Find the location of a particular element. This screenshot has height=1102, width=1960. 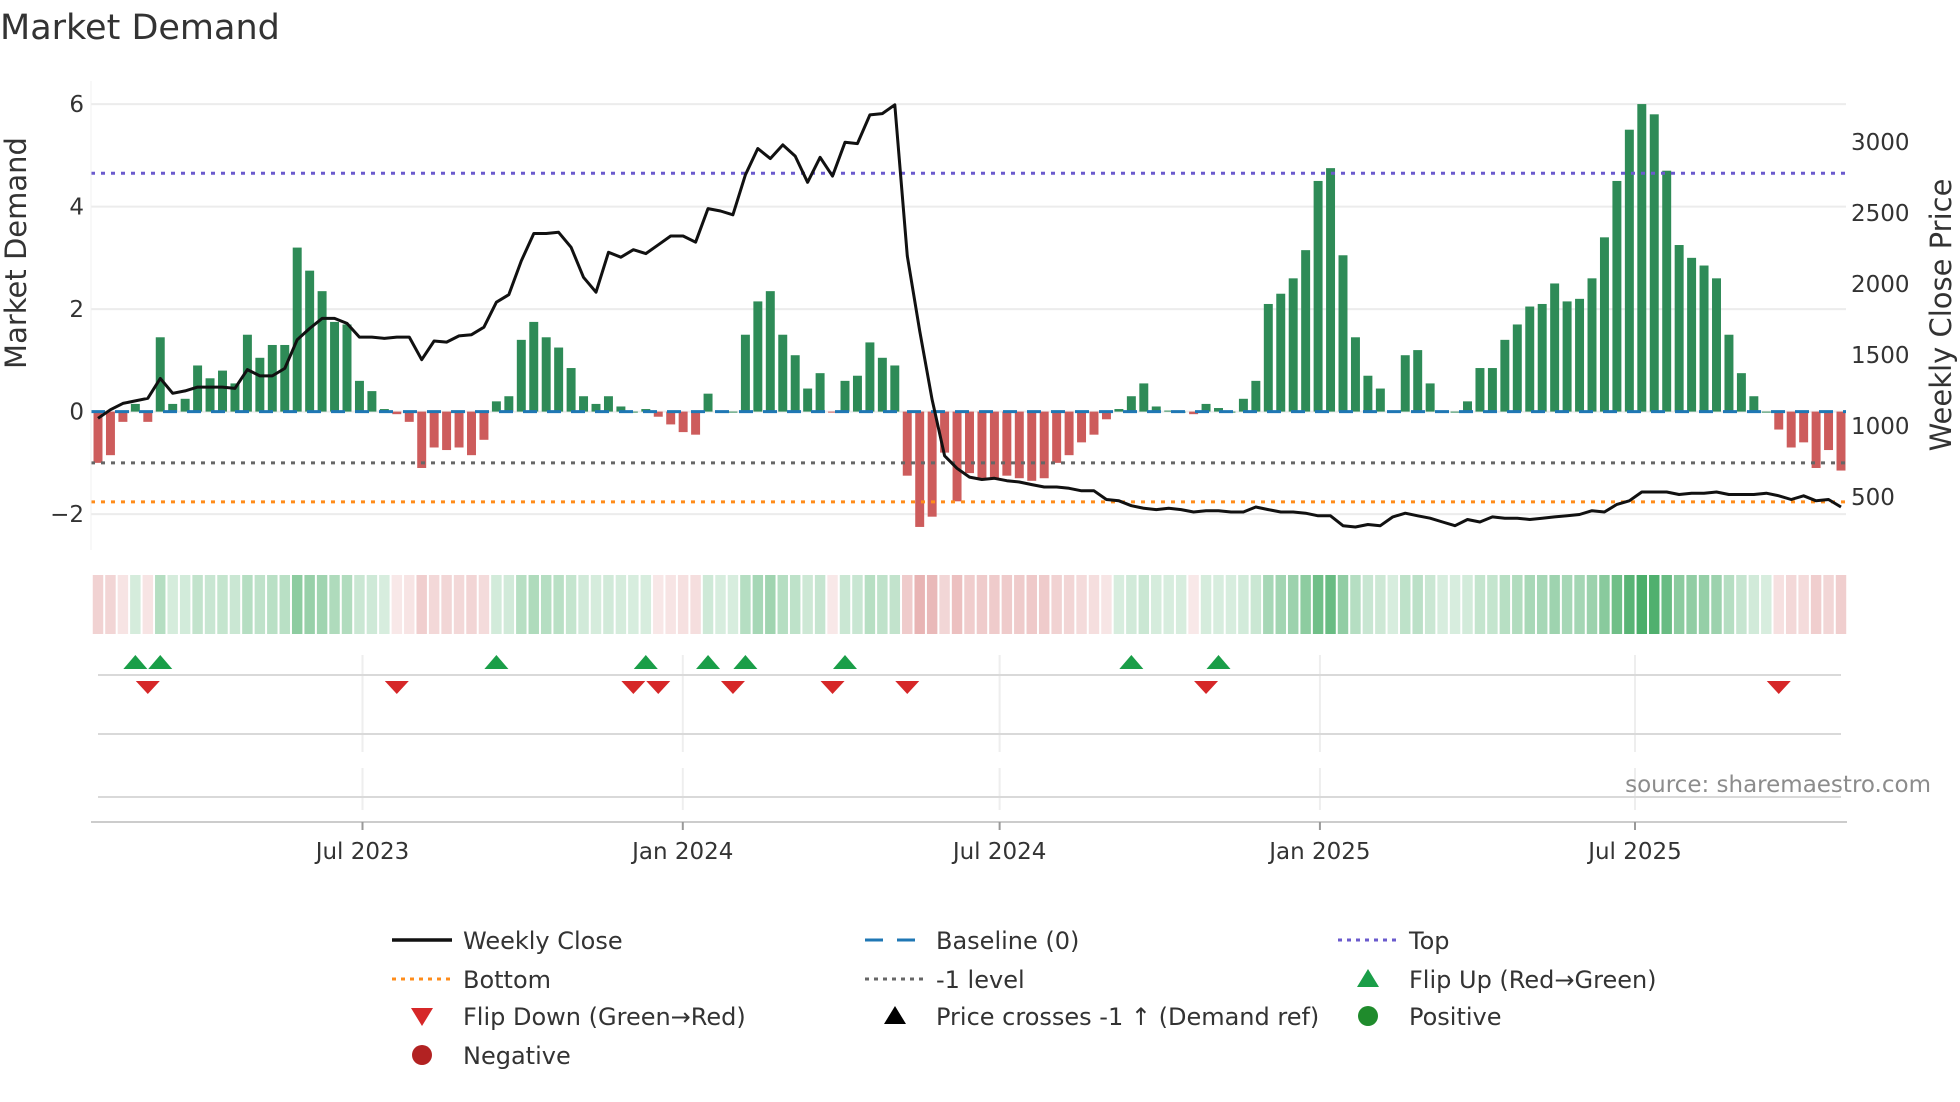

y-tick-label-right: 1500 is located at coordinates (1880, 356).